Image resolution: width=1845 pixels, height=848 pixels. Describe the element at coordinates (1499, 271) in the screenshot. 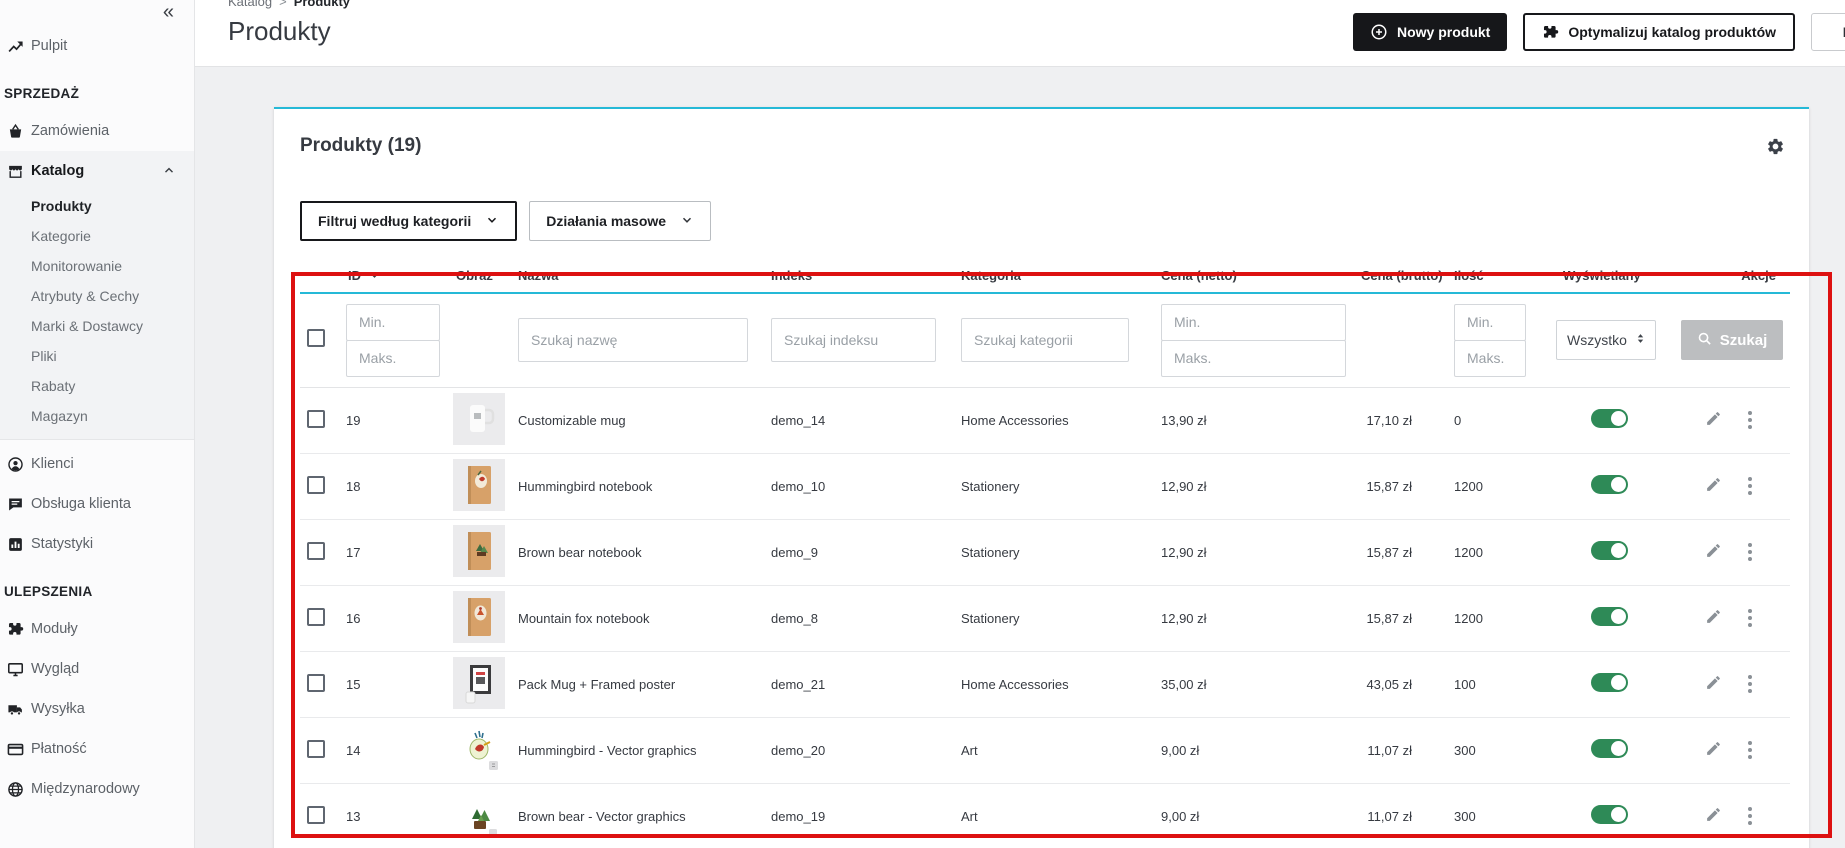

I see `column-header-ilosc: Ilość` at that location.